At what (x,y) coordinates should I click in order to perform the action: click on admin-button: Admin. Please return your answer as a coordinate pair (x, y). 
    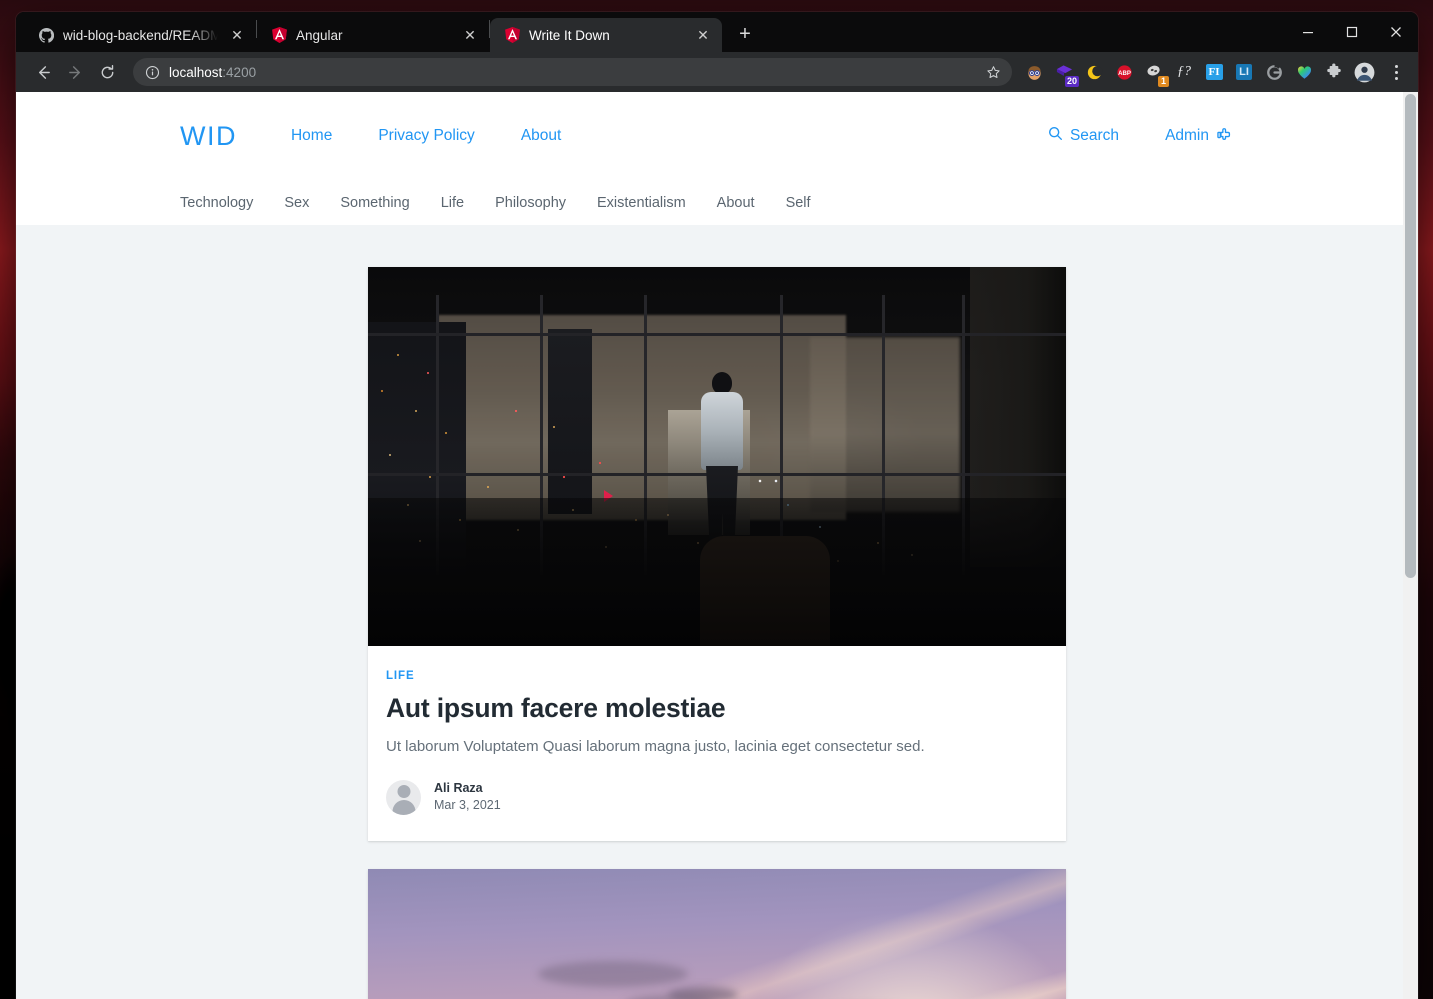
    Looking at the image, I should click on (1198, 136).